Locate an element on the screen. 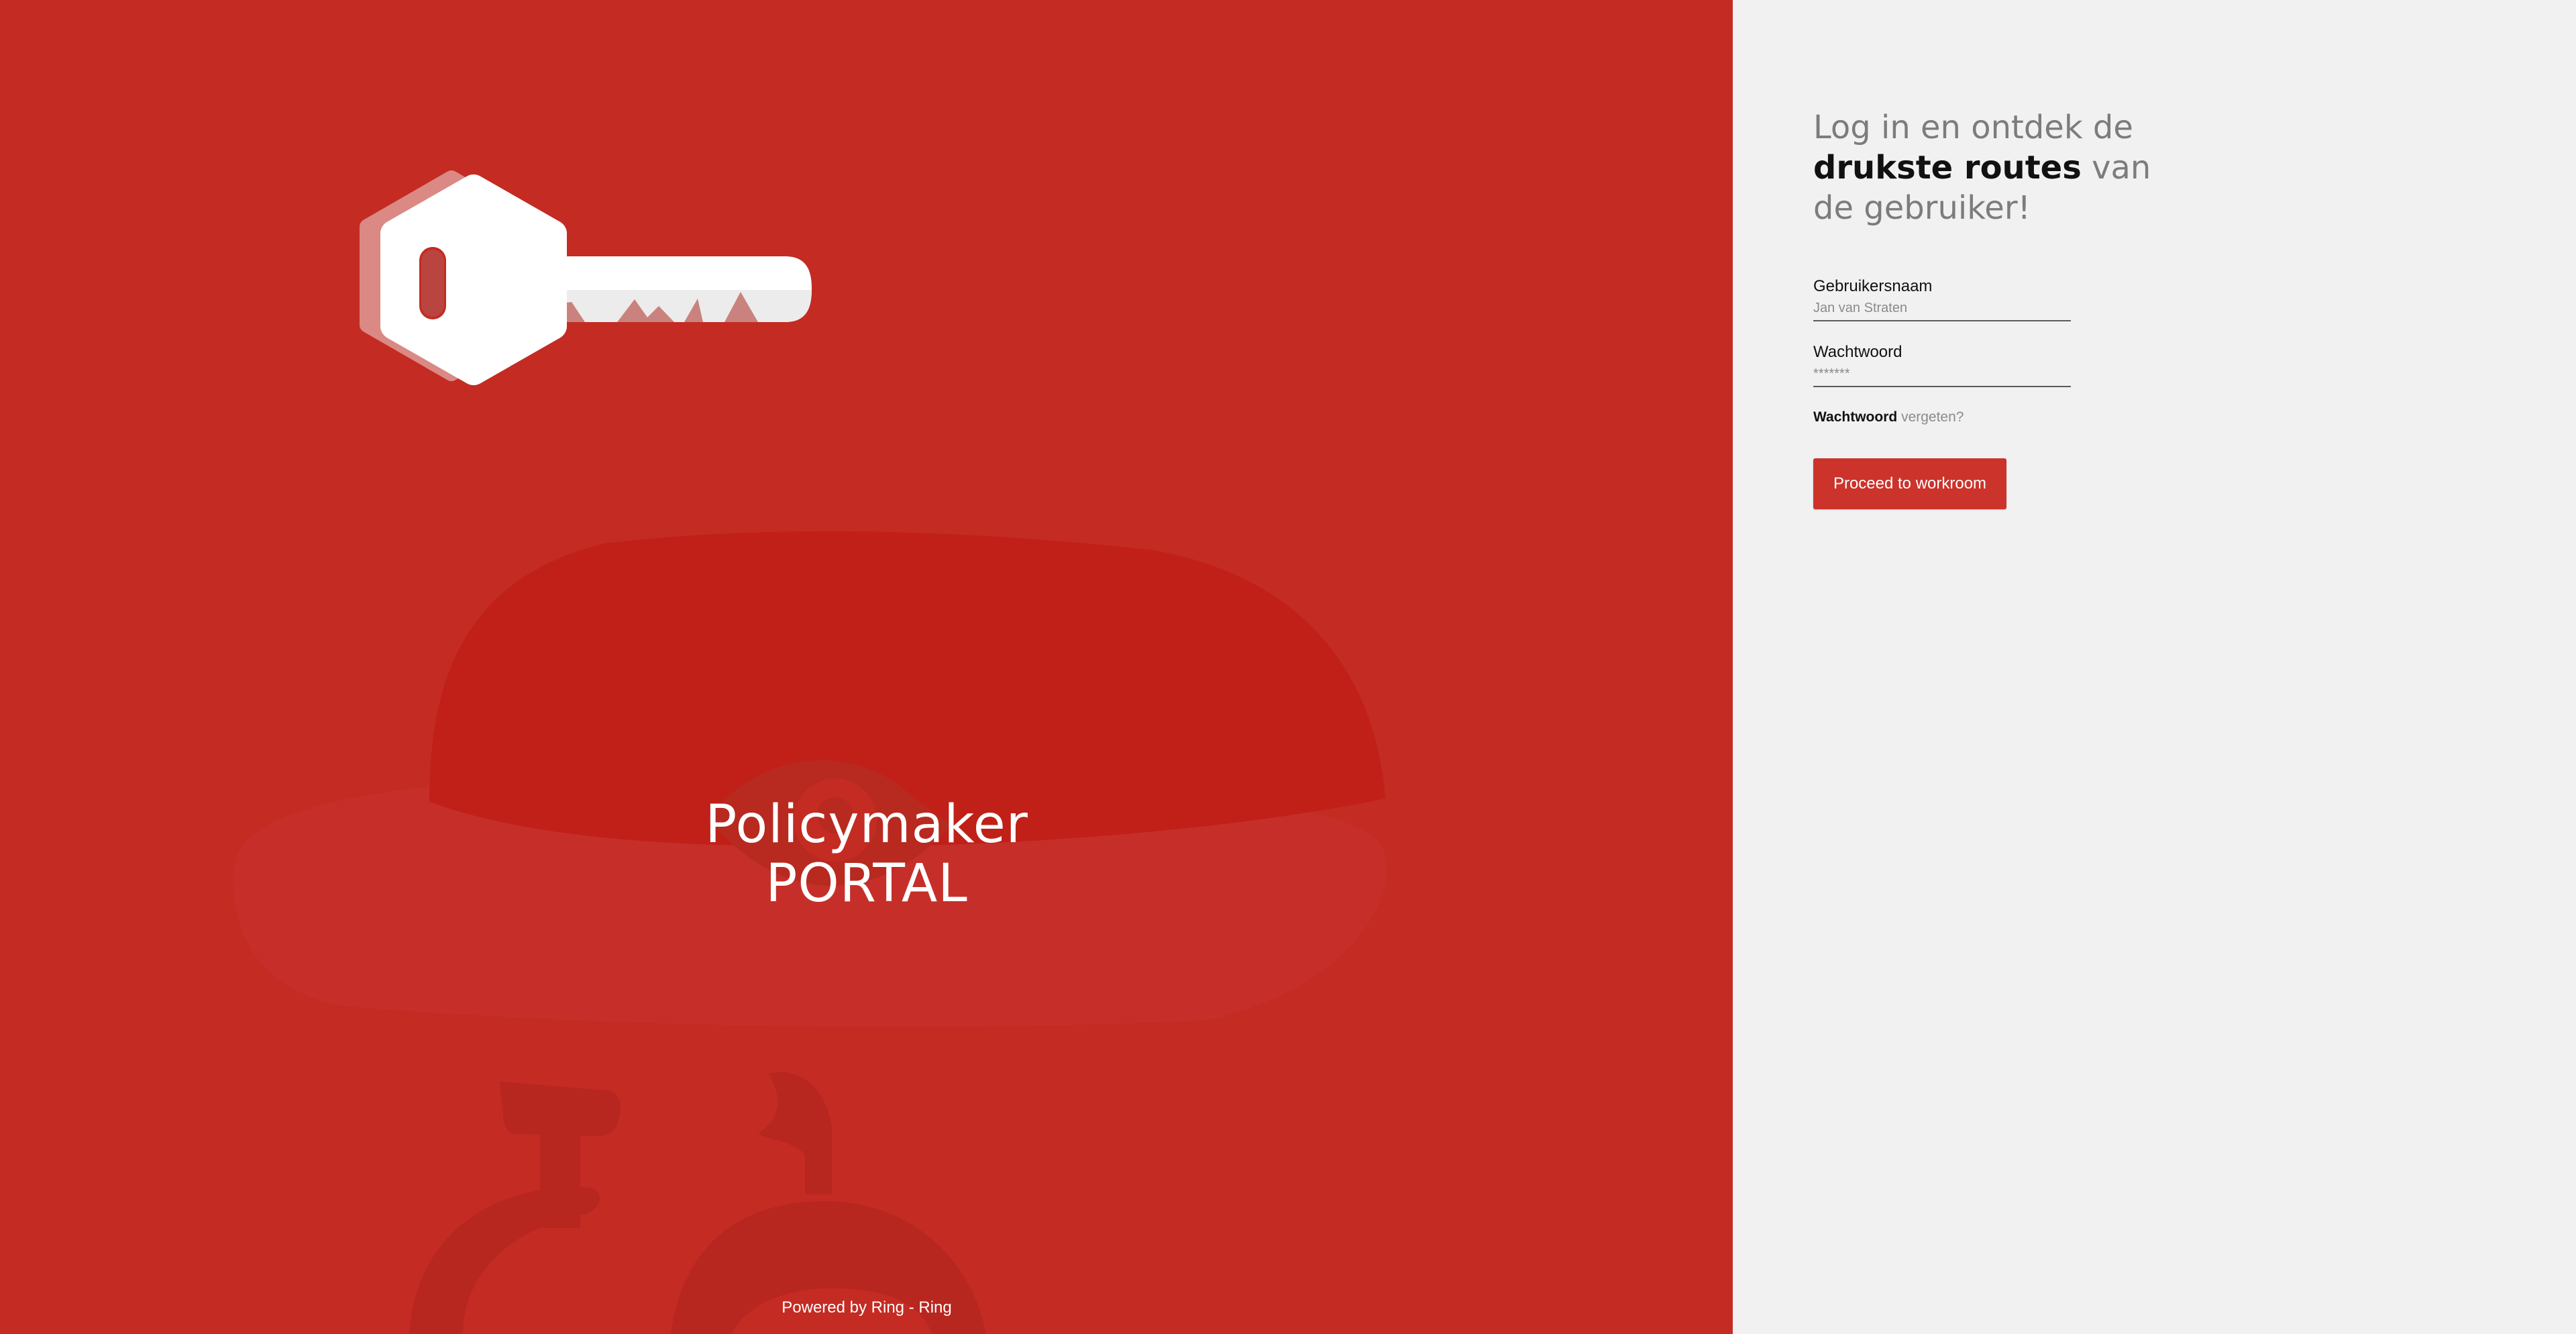 The height and width of the screenshot is (1334, 2576). tagline-highlight: drukste routes is located at coordinates (1947, 168).